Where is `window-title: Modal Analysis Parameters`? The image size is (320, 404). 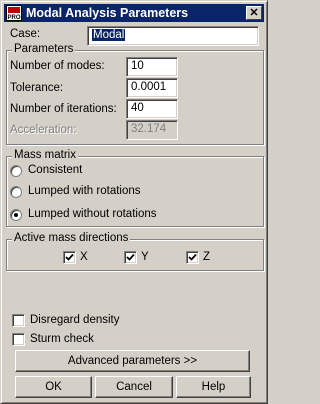 window-title: Modal Analysis Parameters is located at coordinates (107, 13).